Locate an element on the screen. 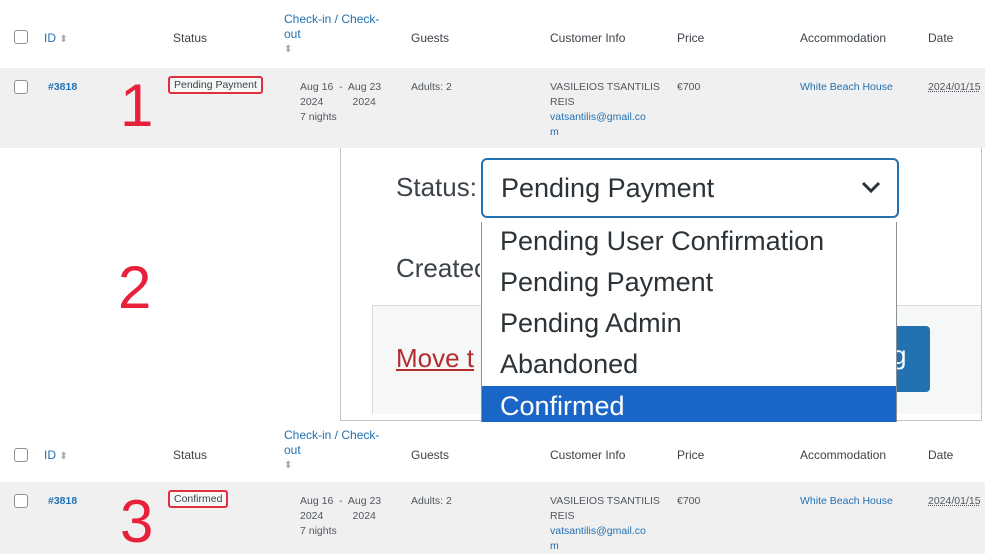 This screenshot has height=555, width=985. created-field-label: Createc is located at coordinates (438, 268).